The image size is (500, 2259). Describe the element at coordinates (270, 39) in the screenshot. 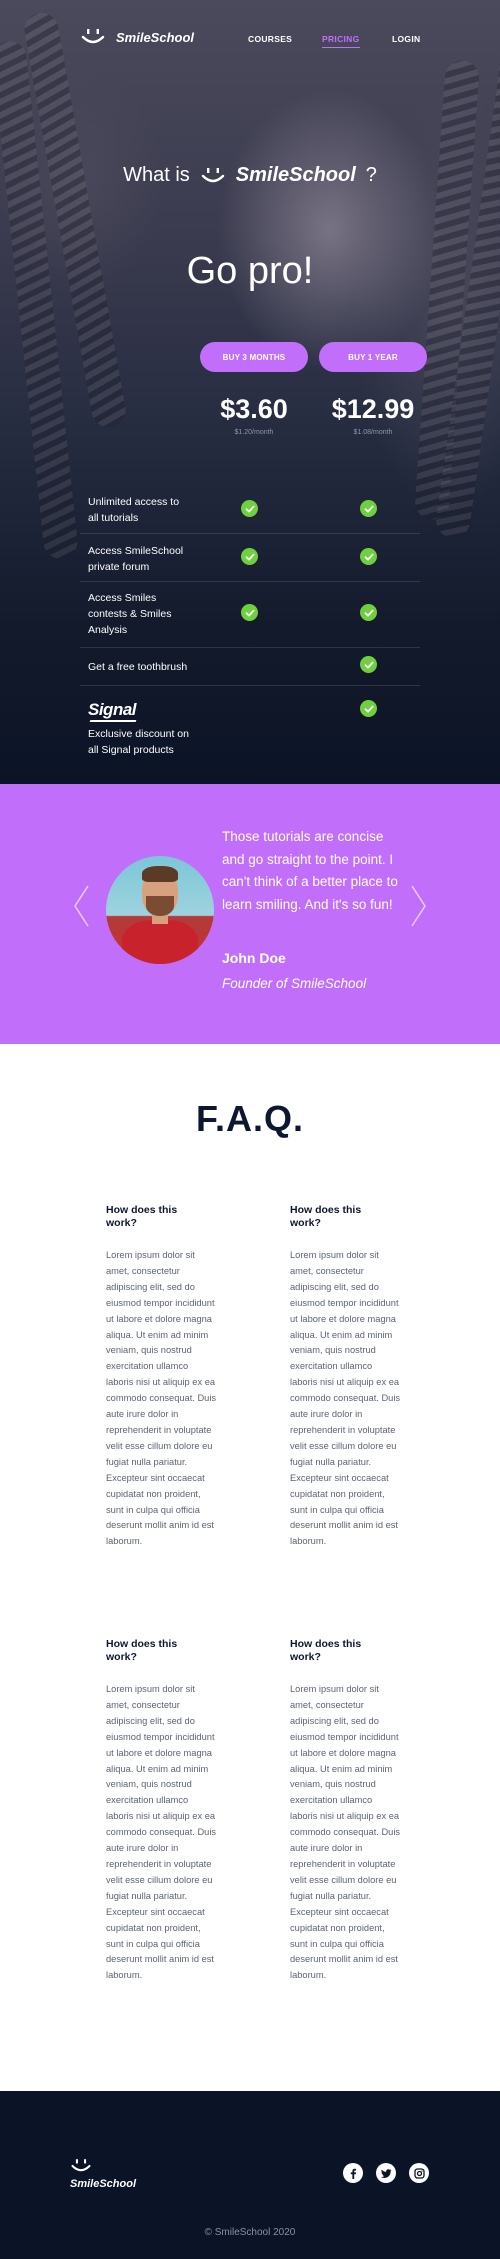

I see `nav-link-courses: COURSES` at that location.